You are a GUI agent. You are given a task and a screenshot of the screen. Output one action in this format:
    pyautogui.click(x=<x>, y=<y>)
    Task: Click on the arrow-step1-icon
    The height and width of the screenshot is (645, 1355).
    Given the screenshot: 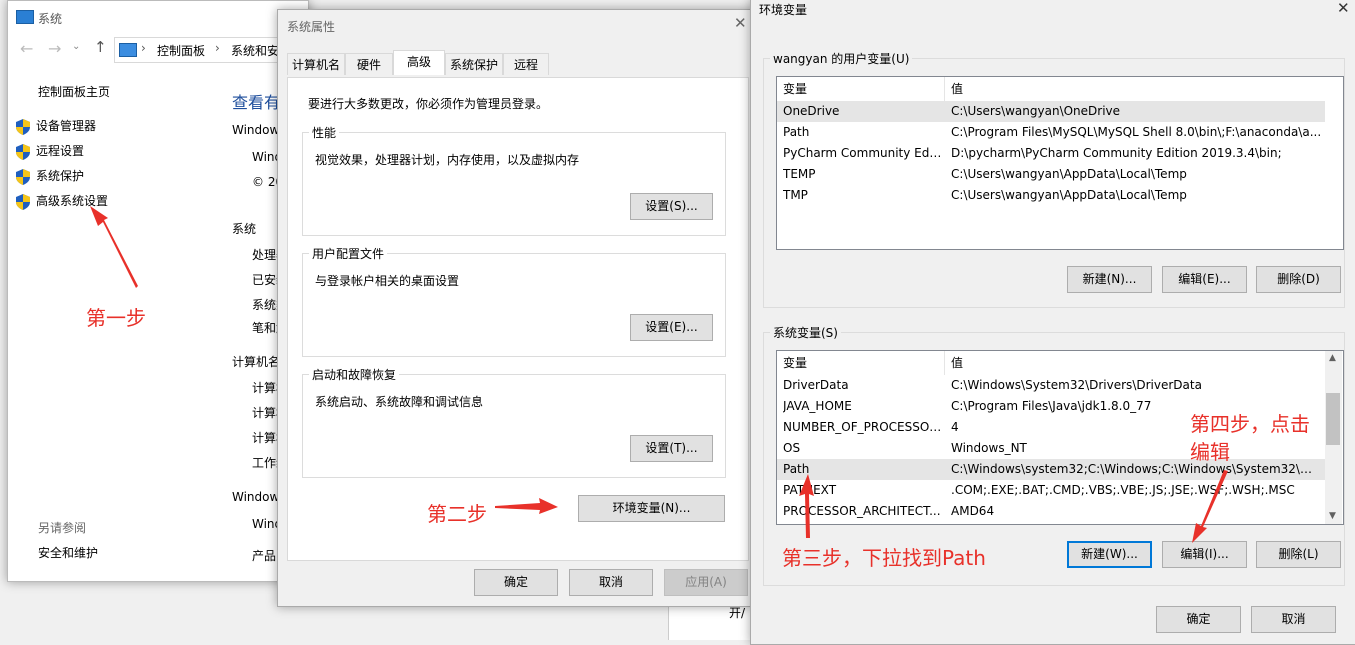 What is the action you would take?
    pyautogui.click(x=114, y=247)
    